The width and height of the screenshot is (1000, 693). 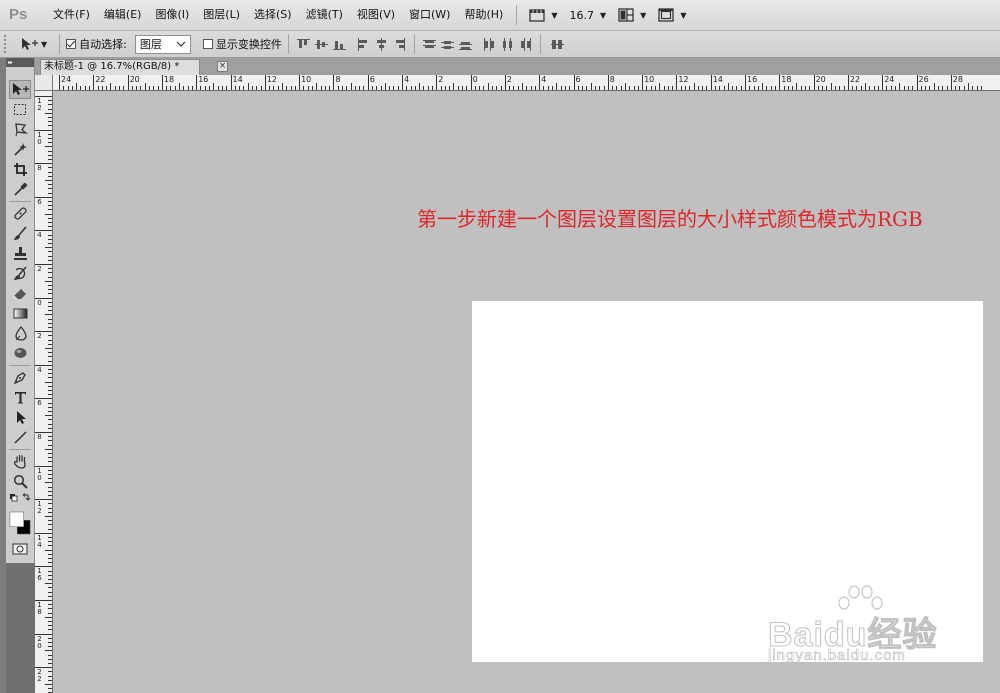 I want to click on dodge-tool-button, so click(x=20, y=353).